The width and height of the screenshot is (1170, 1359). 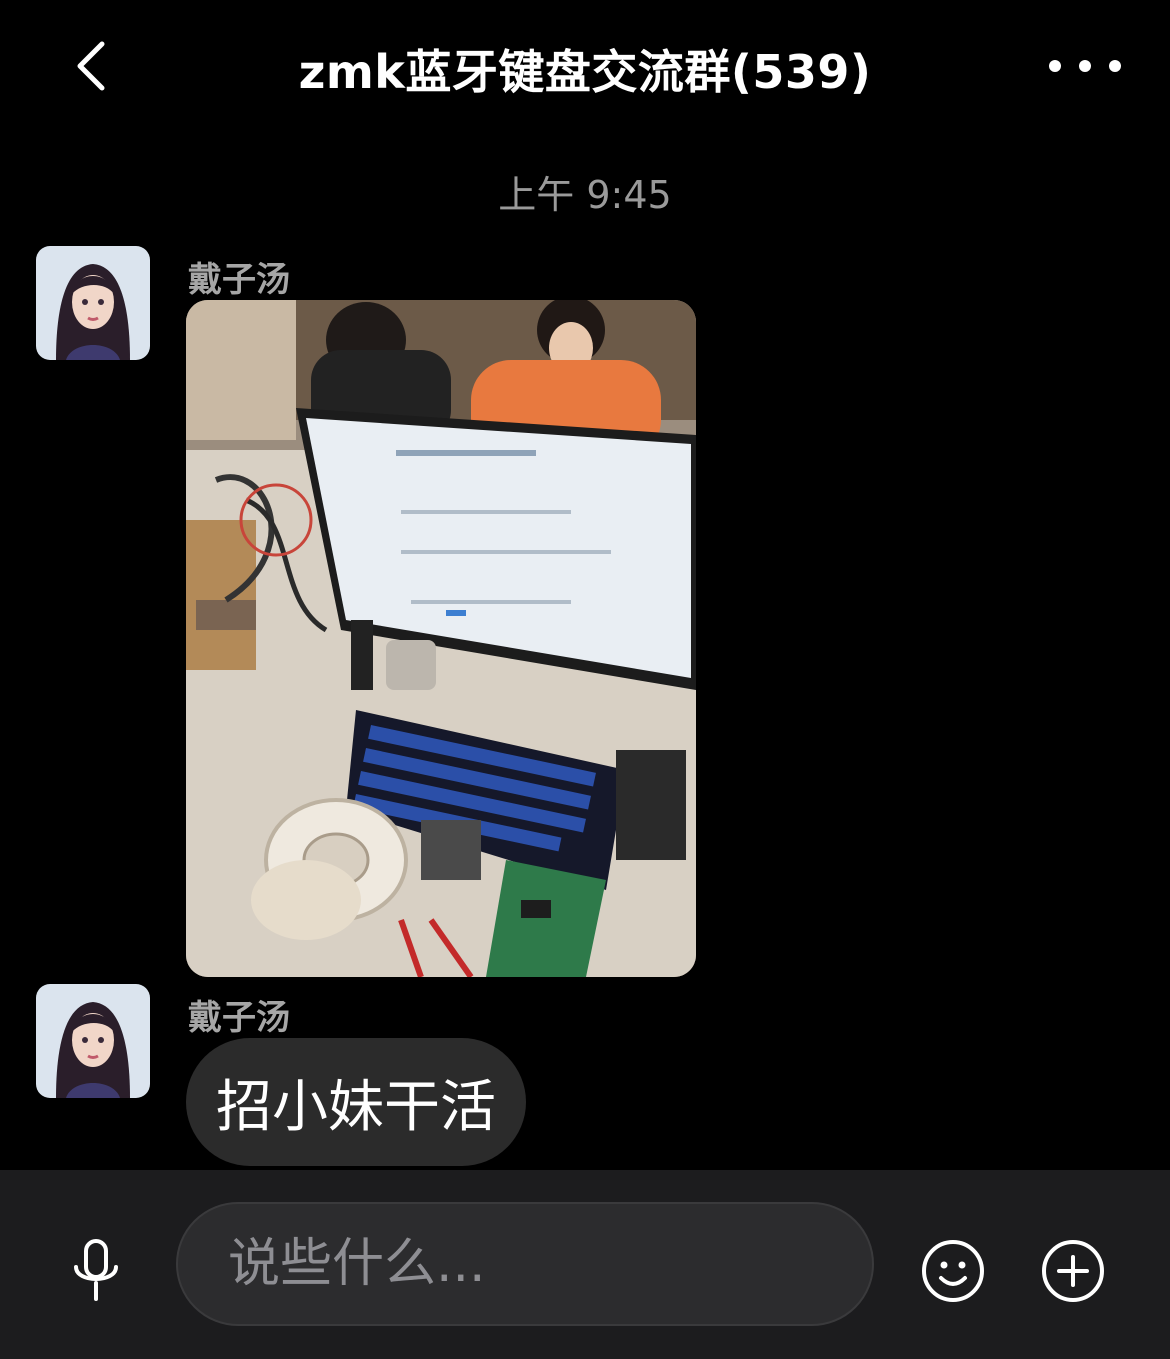 I want to click on more-options-button, so click(x=1085, y=66).